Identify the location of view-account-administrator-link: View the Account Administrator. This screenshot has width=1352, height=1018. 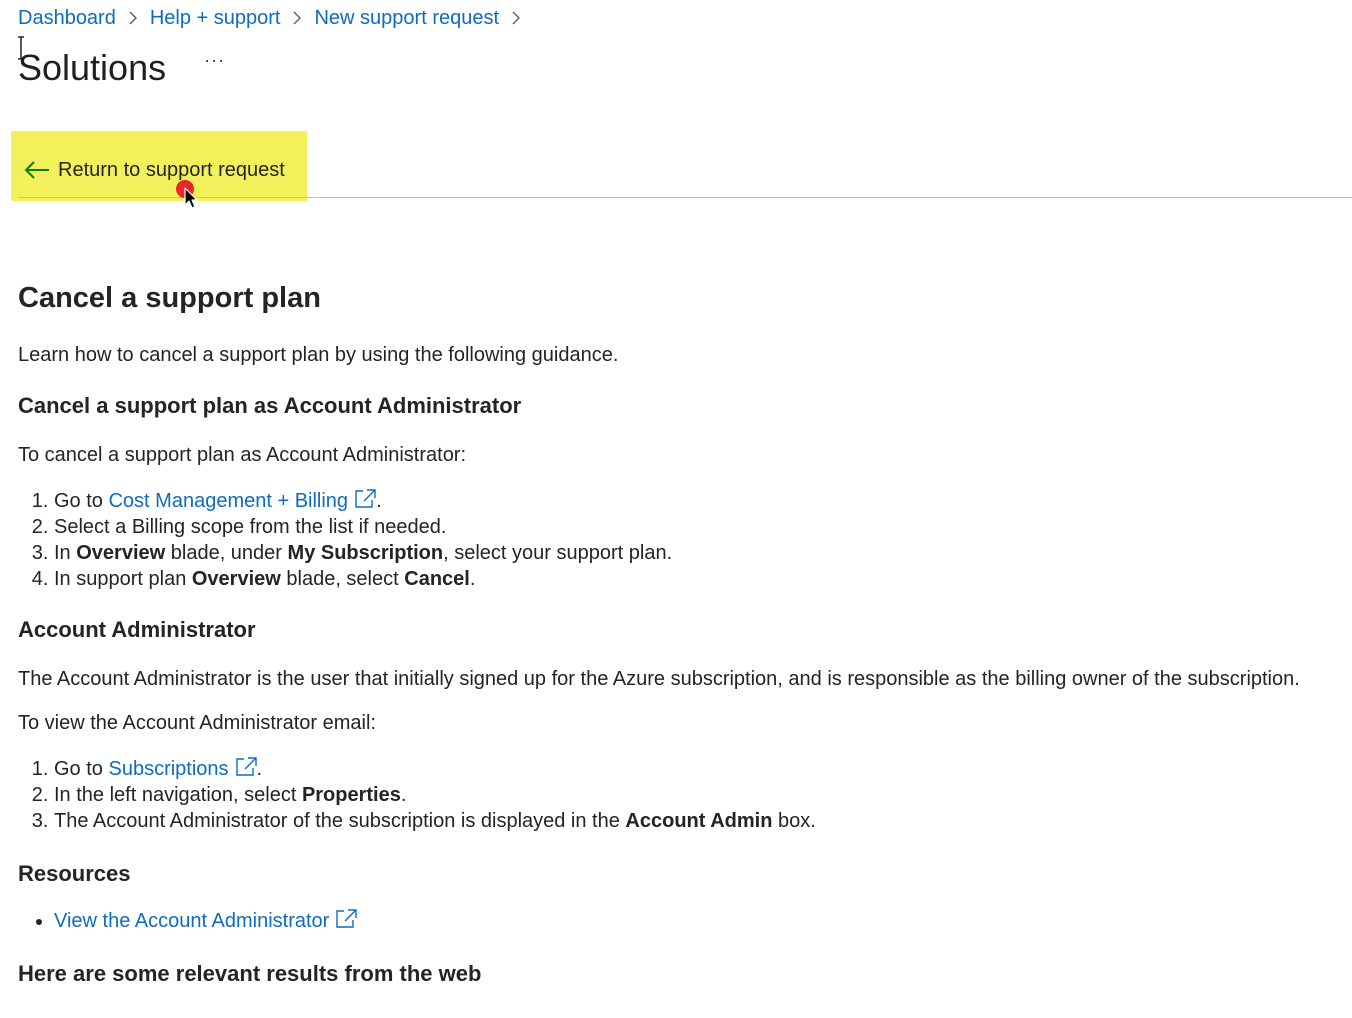
(206, 920).